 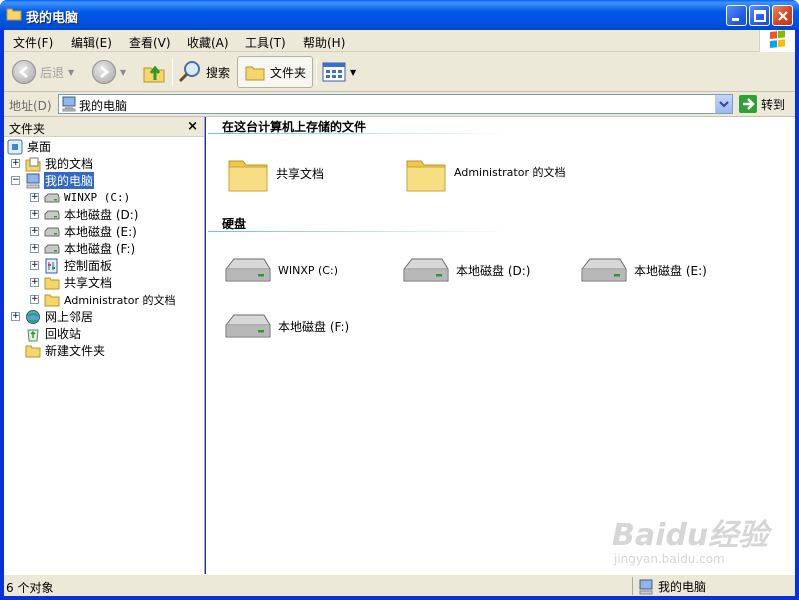 I want to click on tree-item-label: WINXP (C:), so click(x=97, y=197).